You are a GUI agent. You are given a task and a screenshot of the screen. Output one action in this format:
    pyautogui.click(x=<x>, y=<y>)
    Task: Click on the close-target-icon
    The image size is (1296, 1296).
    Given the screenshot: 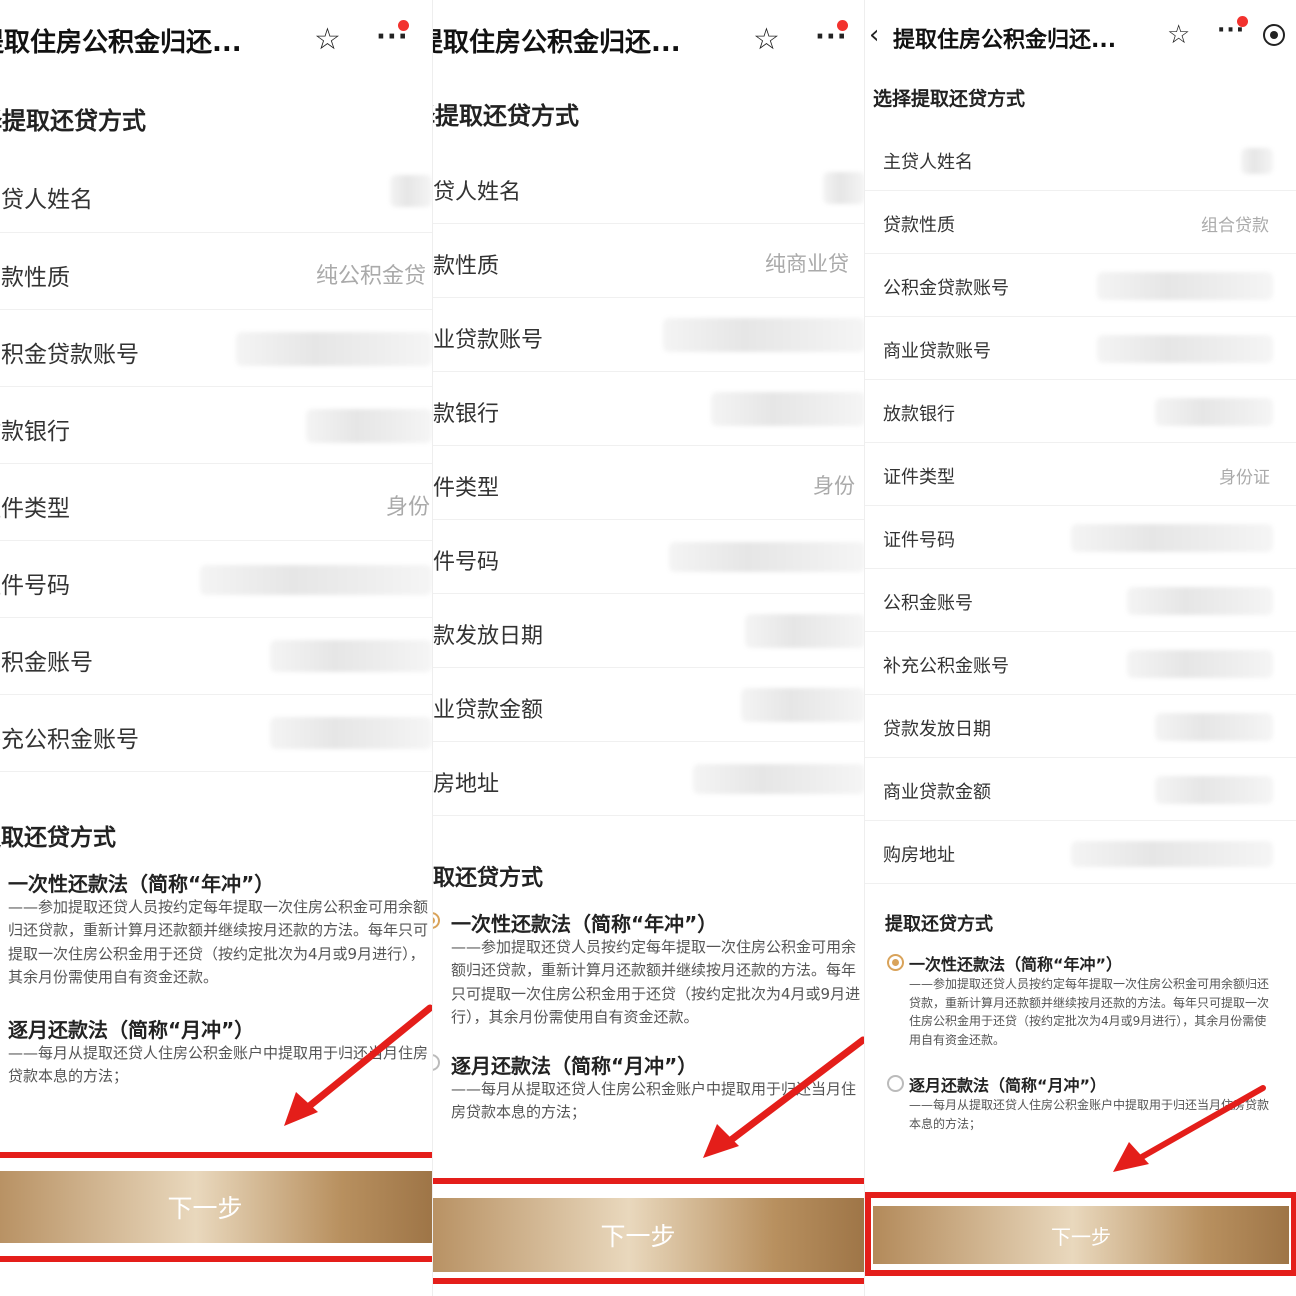 What is the action you would take?
    pyautogui.click(x=1274, y=35)
    